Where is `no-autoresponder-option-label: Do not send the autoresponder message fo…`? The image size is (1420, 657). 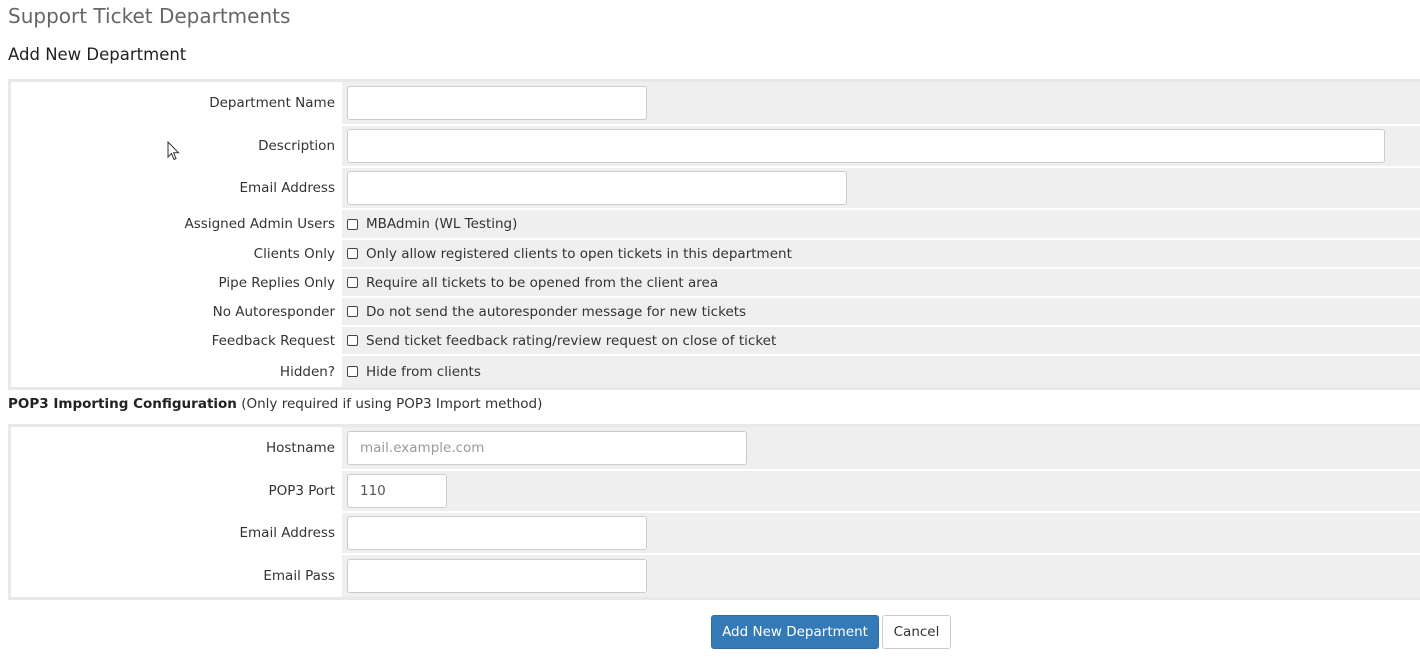 no-autoresponder-option-label: Do not send the autoresponder message fo… is located at coordinates (556, 312).